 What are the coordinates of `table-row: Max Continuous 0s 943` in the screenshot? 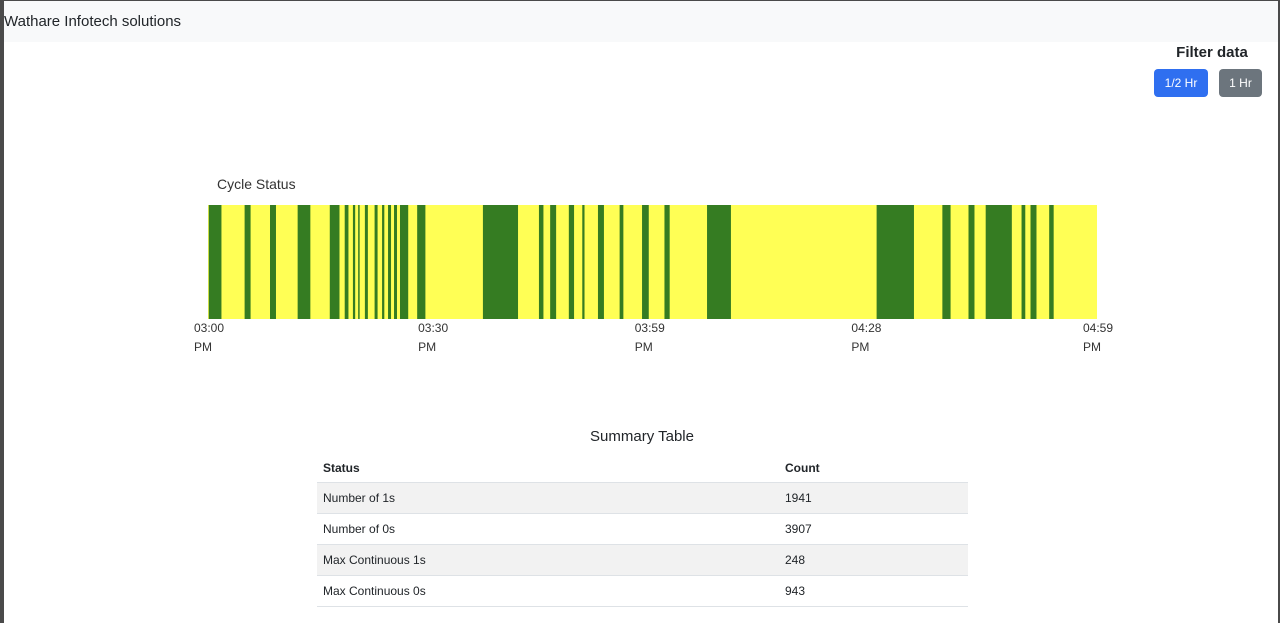 It's located at (642, 591).